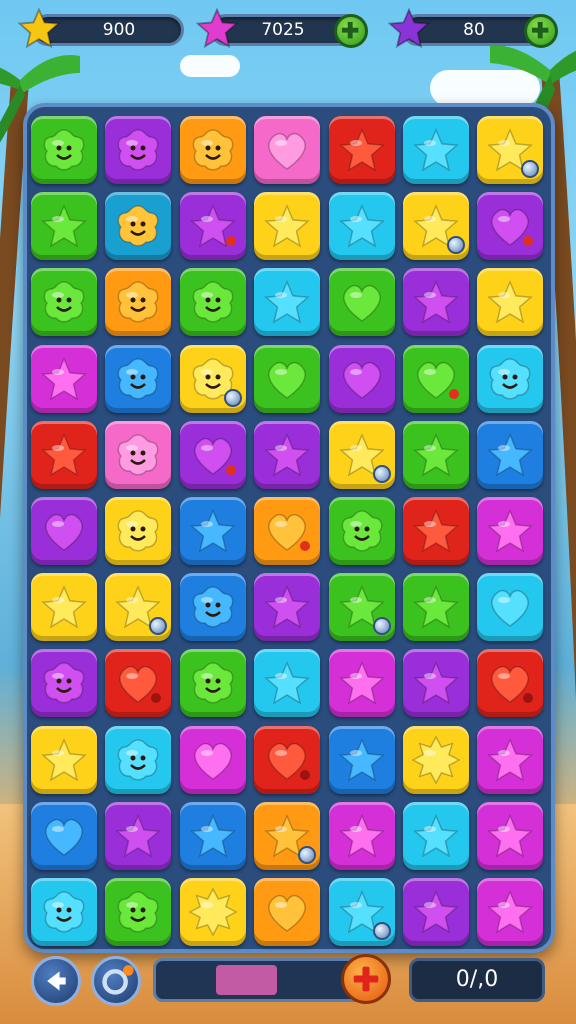 This screenshot has width=576, height=1024. Describe the element at coordinates (116, 981) in the screenshot. I see `settings-button` at that location.